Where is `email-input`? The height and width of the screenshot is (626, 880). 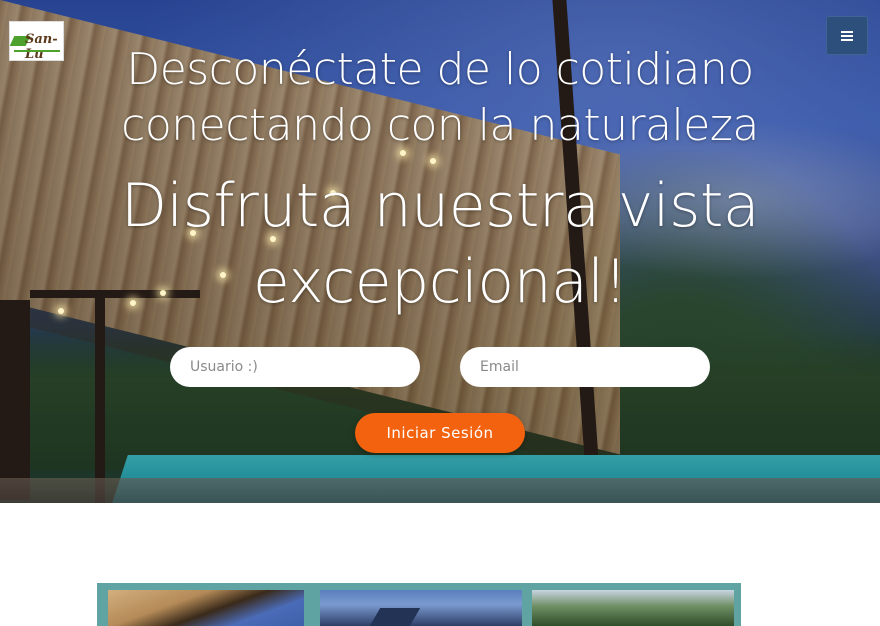 email-input is located at coordinates (585, 367).